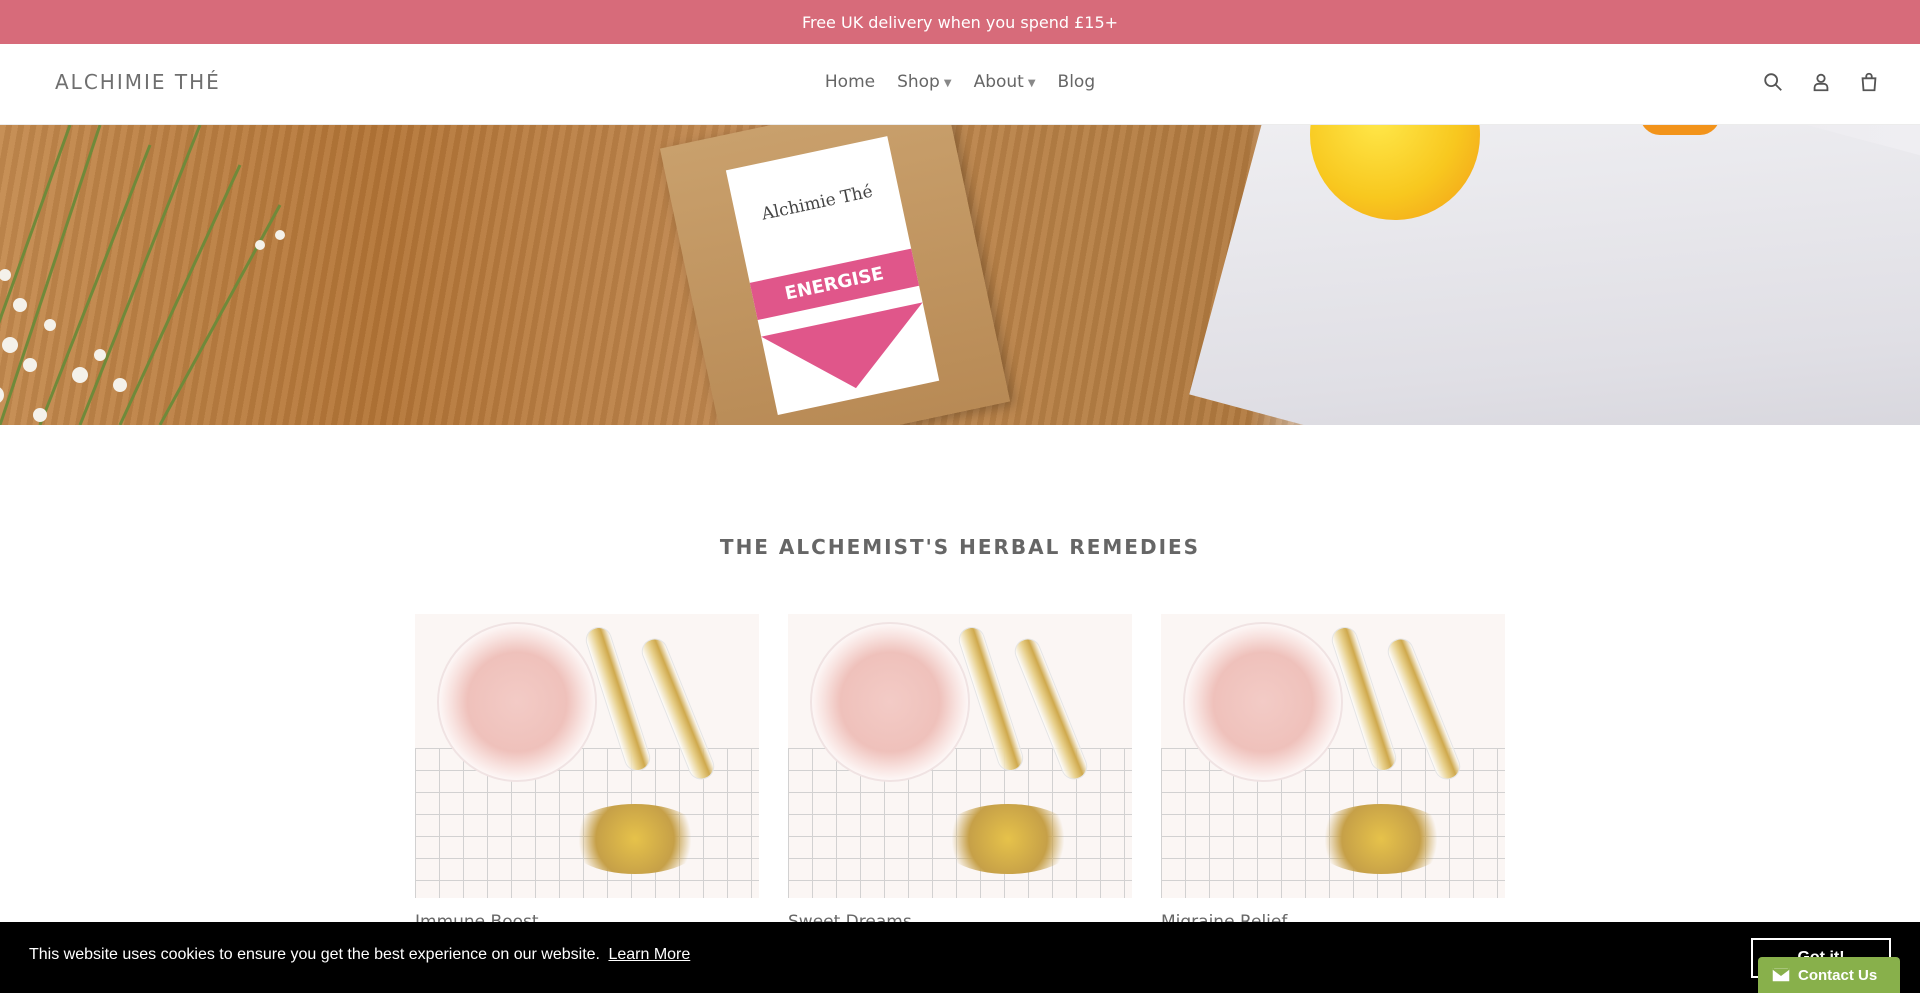 The image size is (1920, 993). Describe the element at coordinates (832, 275) in the screenshot. I see `tea-bag-label: Alchimie Thé ENERGISE` at that location.